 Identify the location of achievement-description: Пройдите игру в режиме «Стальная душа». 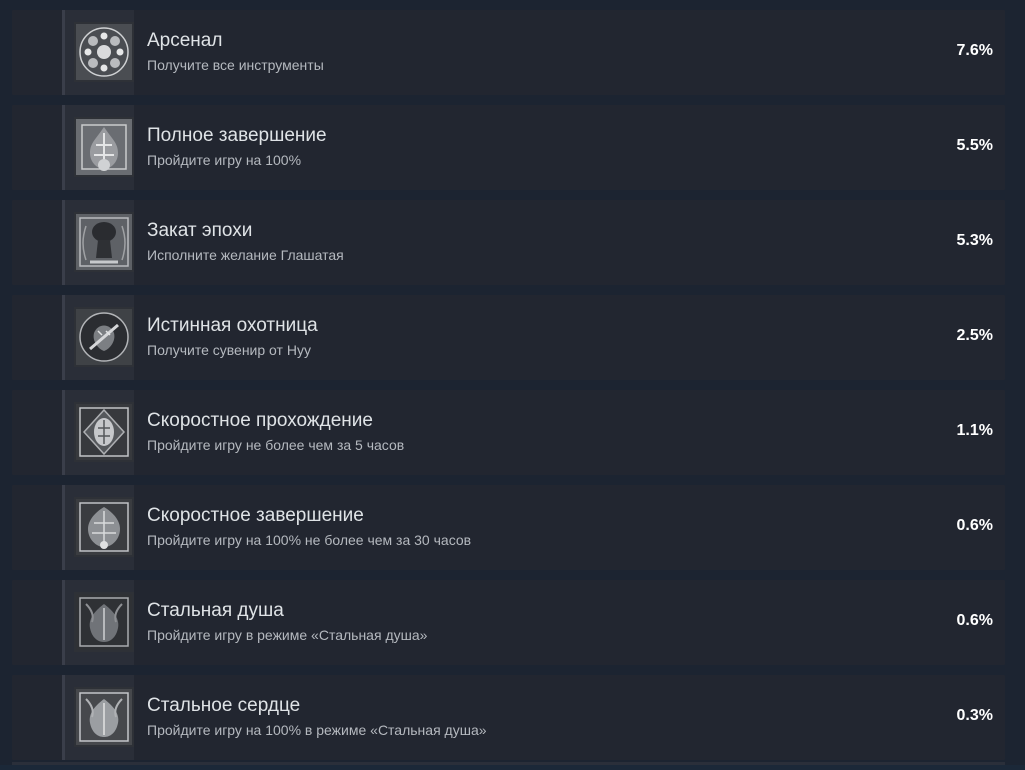
(287, 635).